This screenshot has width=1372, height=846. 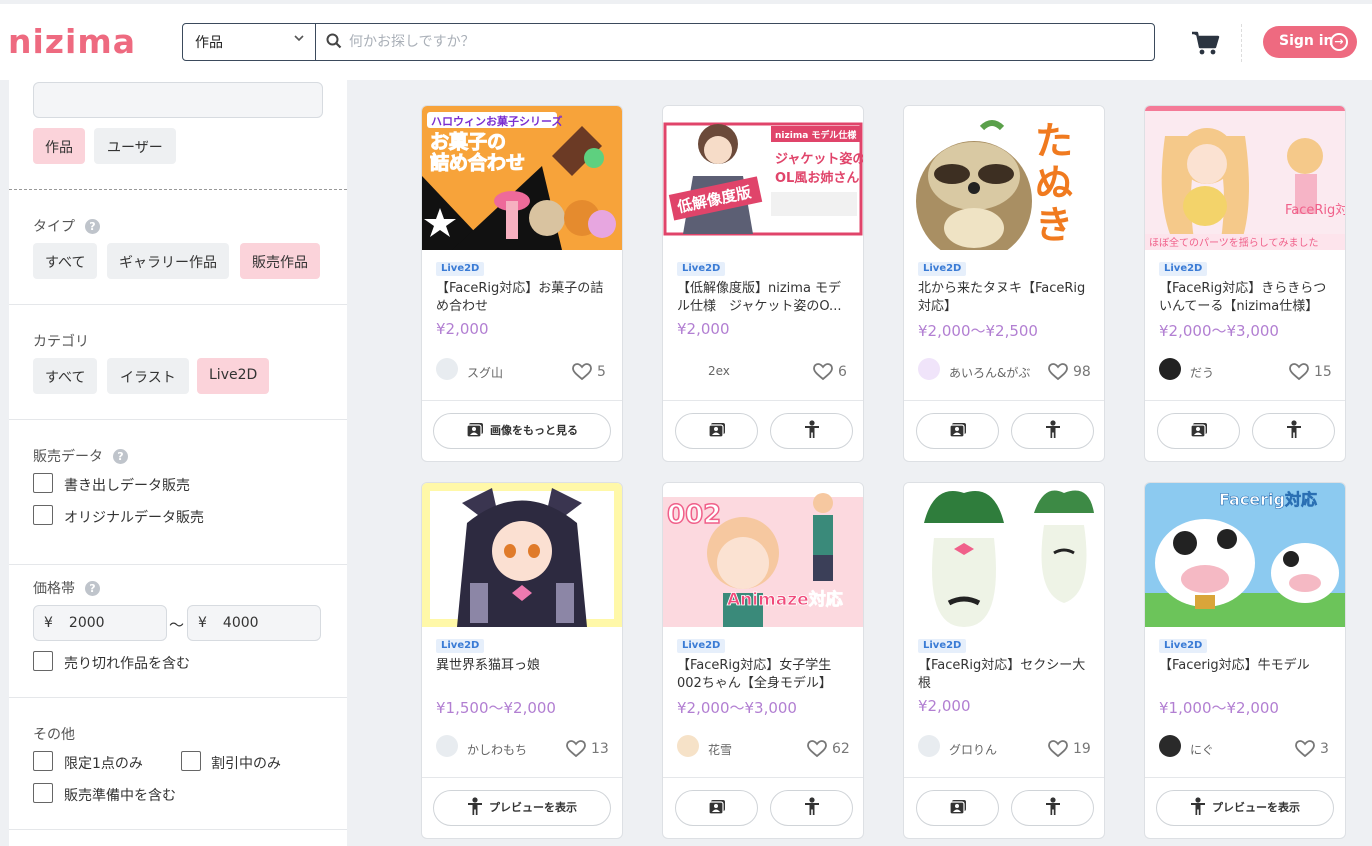 I want to click on cart-icon, so click(x=1205, y=43).